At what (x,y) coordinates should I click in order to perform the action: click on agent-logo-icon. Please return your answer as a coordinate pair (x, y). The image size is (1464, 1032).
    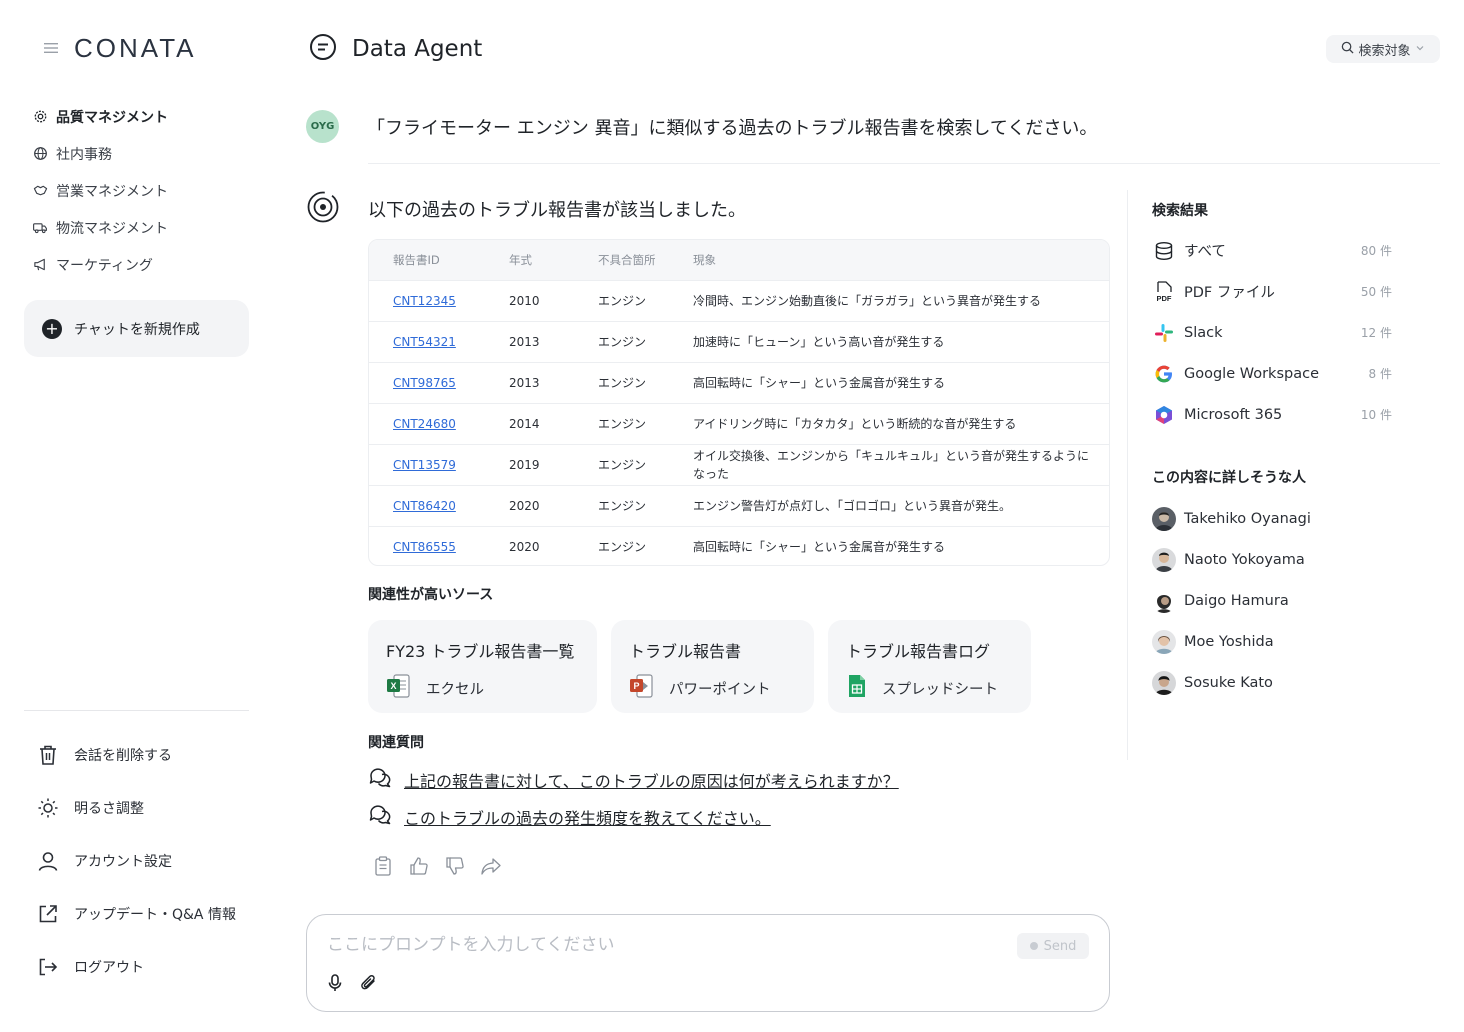
    Looking at the image, I should click on (323, 207).